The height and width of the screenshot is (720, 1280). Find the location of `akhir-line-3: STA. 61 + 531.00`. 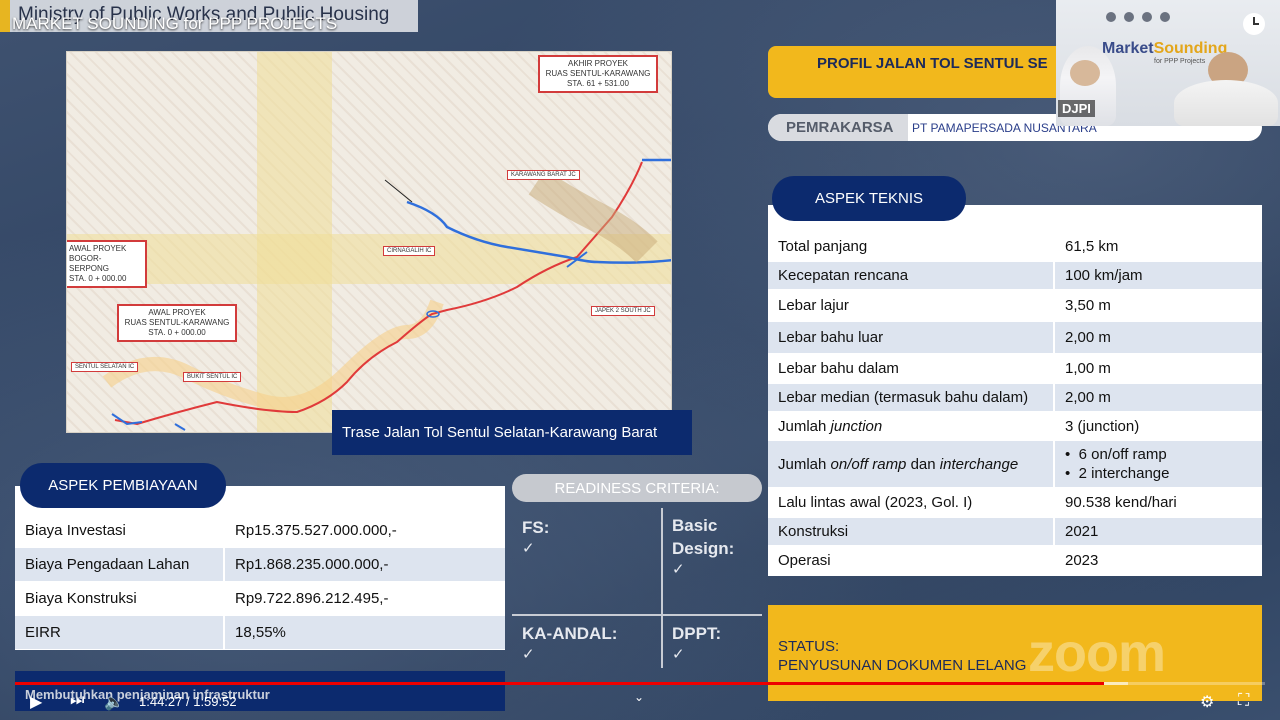

akhir-line-3: STA. 61 + 531.00 is located at coordinates (598, 83).